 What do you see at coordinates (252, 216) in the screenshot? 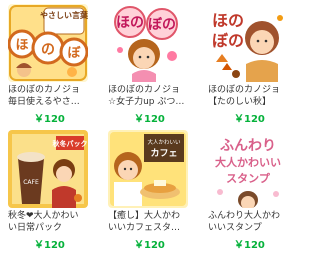
I see `sticker-title-line1: ふんわり大人かわ` at bounding box center [252, 216].